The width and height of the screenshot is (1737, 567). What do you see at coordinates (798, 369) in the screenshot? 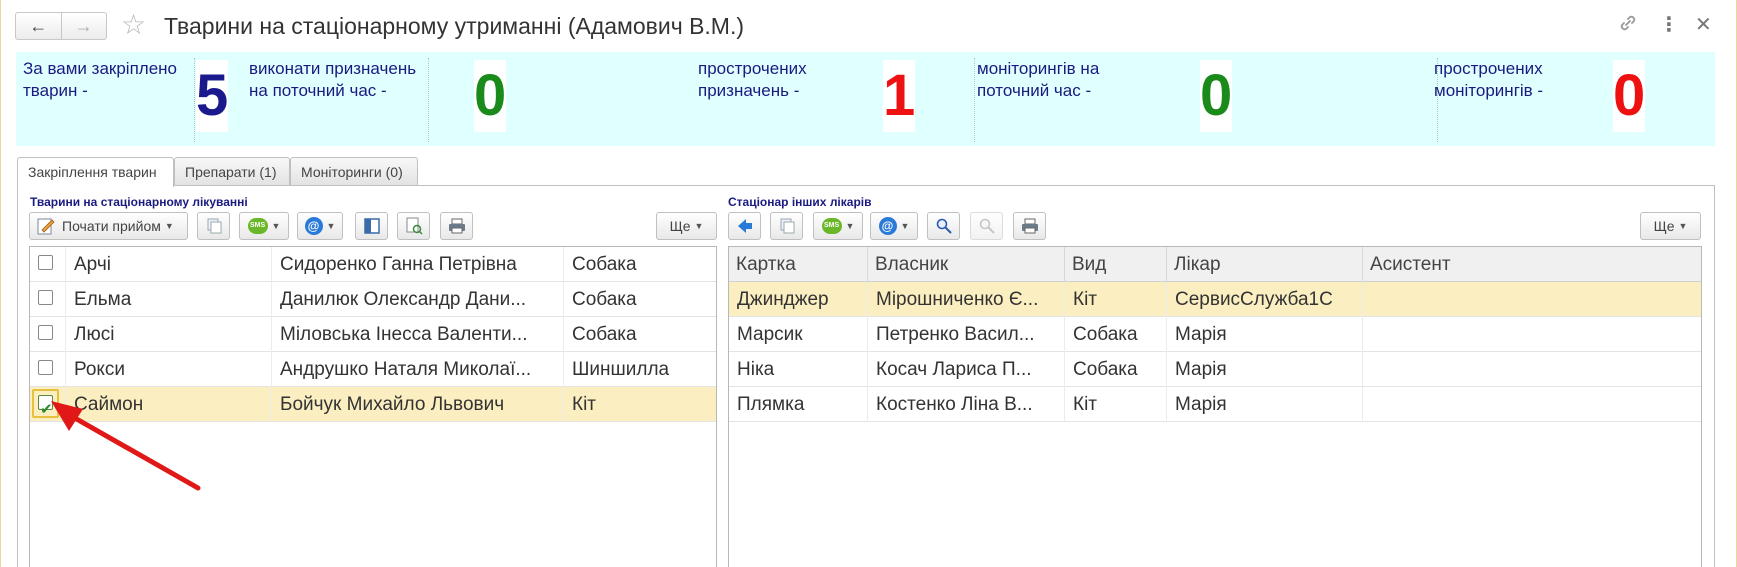
I see `card: Ніка` at bounding box center [798, 369].